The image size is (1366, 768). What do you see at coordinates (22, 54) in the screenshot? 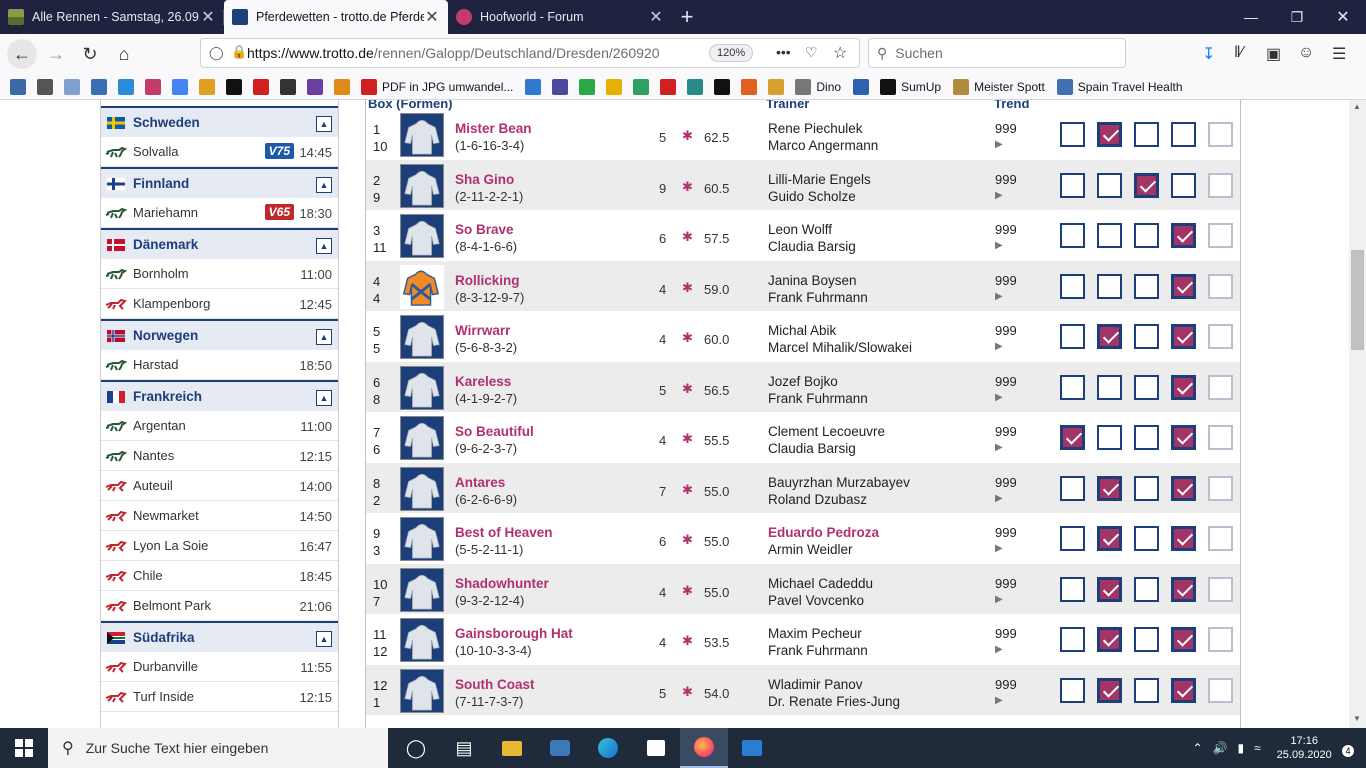
I see `back-button: ←` at bounding box center [22, 54].